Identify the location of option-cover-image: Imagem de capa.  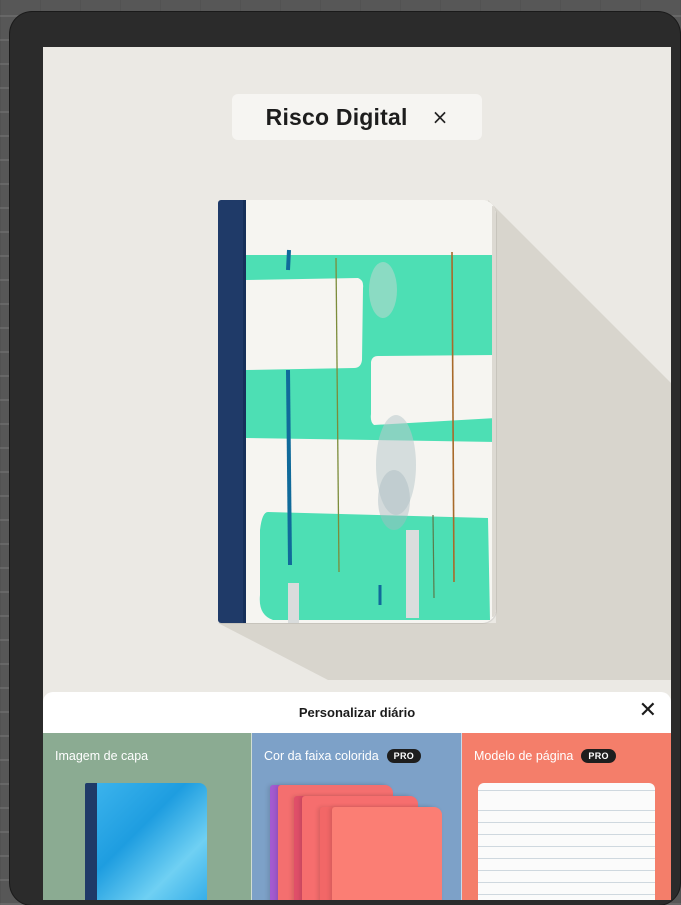
(147, 816).